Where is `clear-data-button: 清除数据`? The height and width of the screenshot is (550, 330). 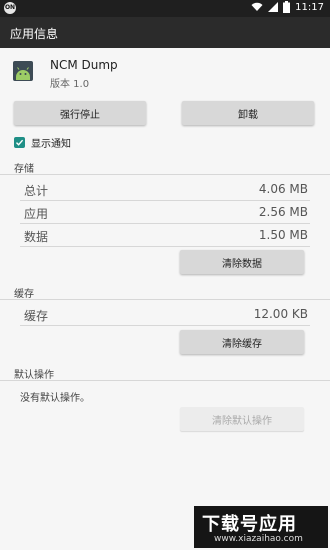 clear-data-button: 清除数据 is located at coordinates (242, 262).